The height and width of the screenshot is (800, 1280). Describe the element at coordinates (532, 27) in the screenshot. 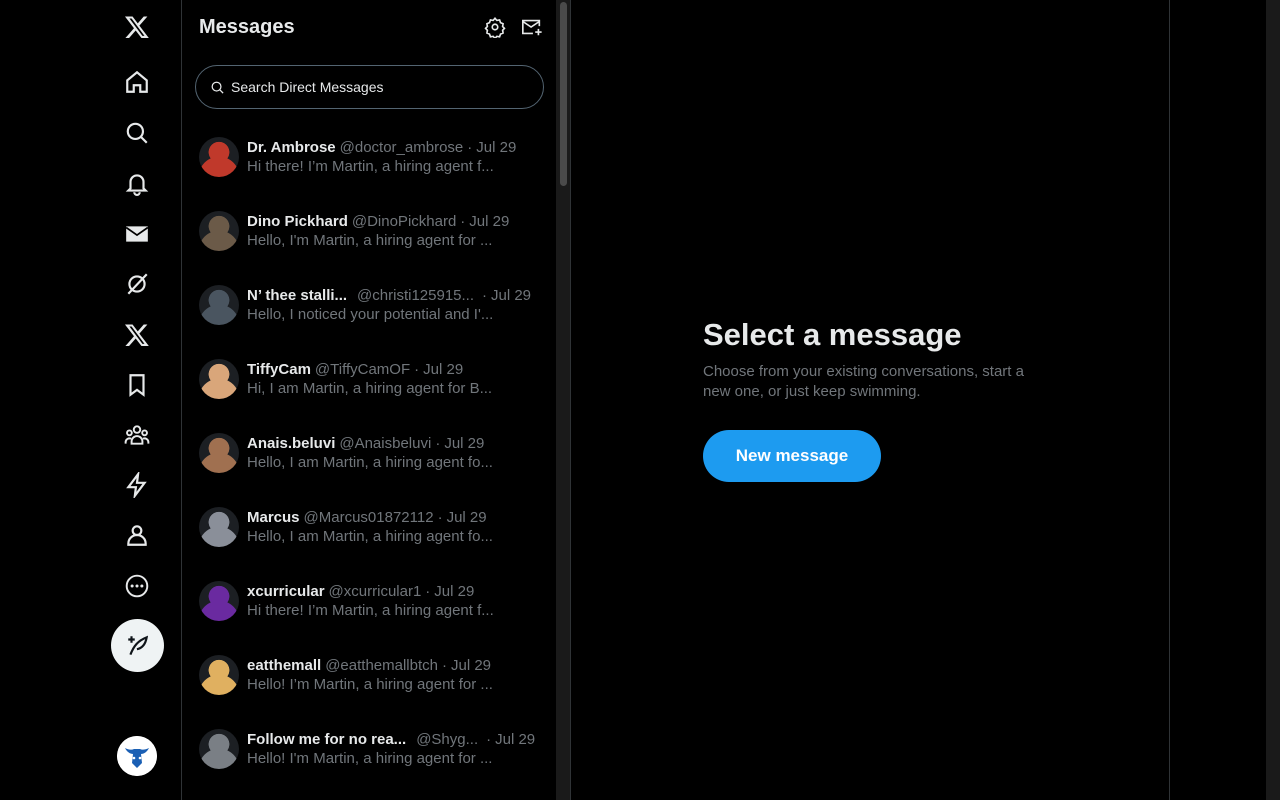

I see `new-message-icon` at that location.